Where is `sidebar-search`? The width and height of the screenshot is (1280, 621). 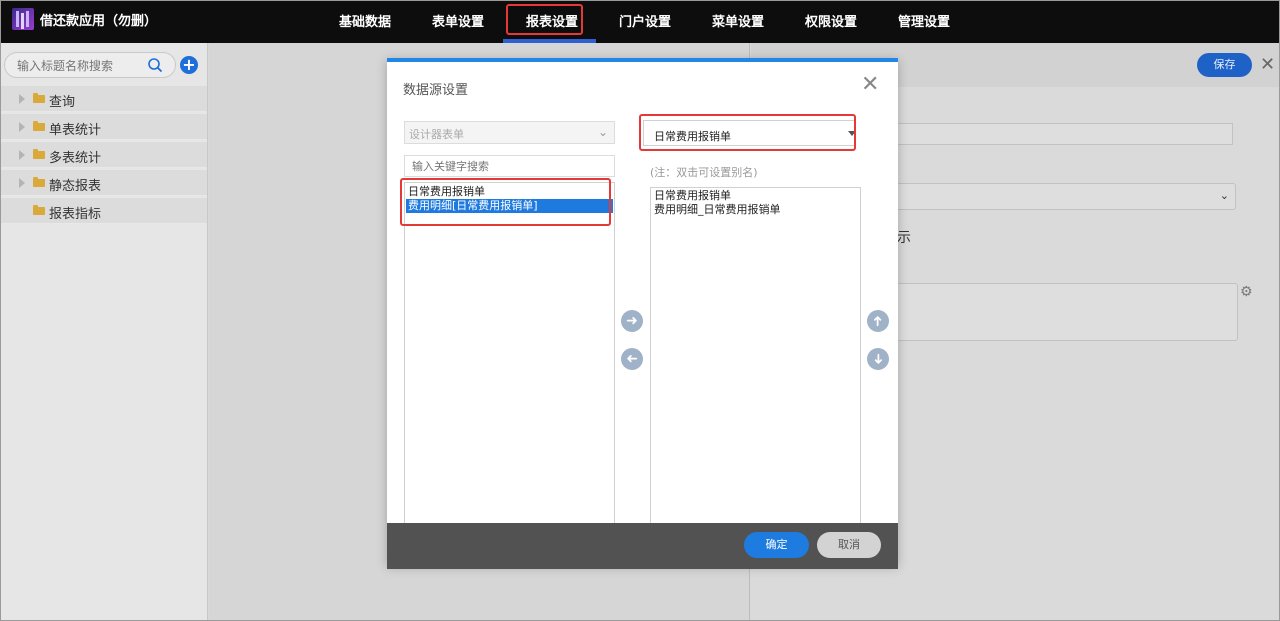
sidebar-search is located at coordinates (90, 65).